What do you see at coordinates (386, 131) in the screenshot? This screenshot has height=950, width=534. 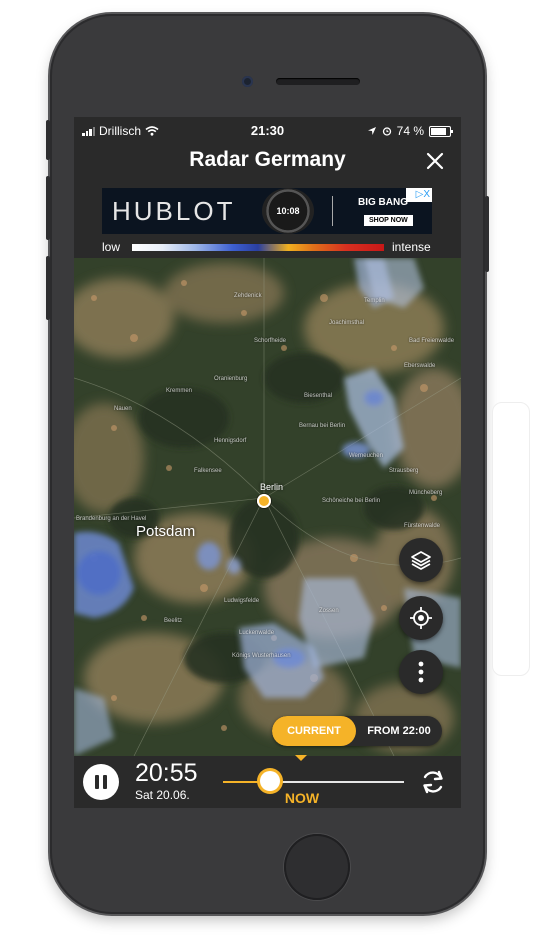 I see `alarm-icon` at bounding box center [386, 131].